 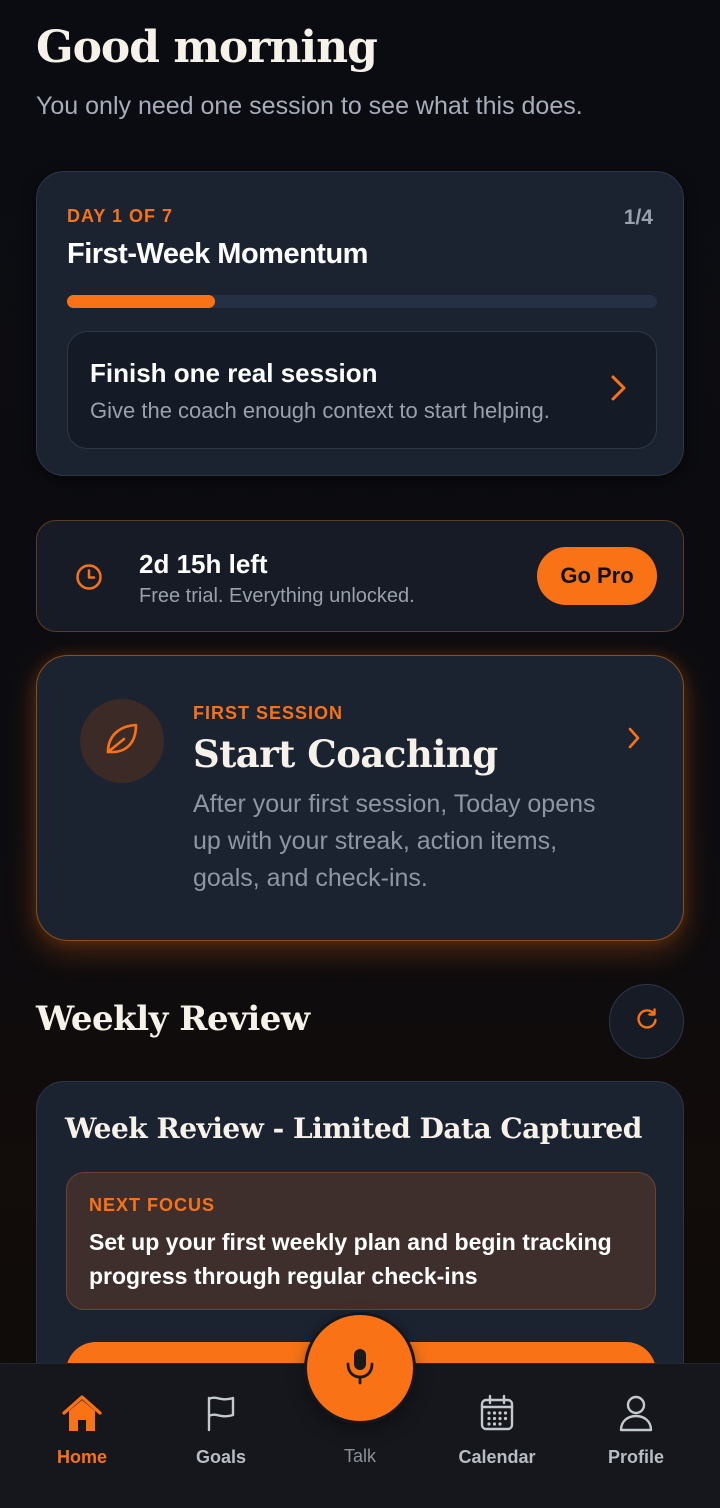 I want to click on talk-button, so click(x=360, y=1368).